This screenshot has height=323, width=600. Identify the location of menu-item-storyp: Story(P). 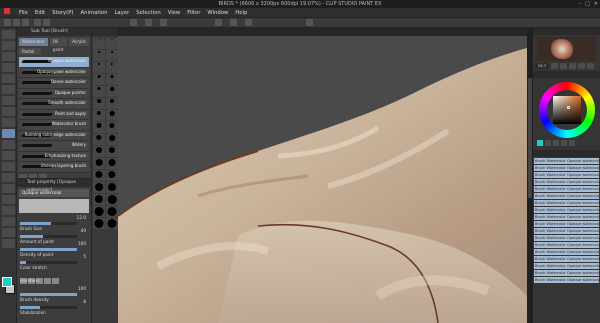
(62, 13).